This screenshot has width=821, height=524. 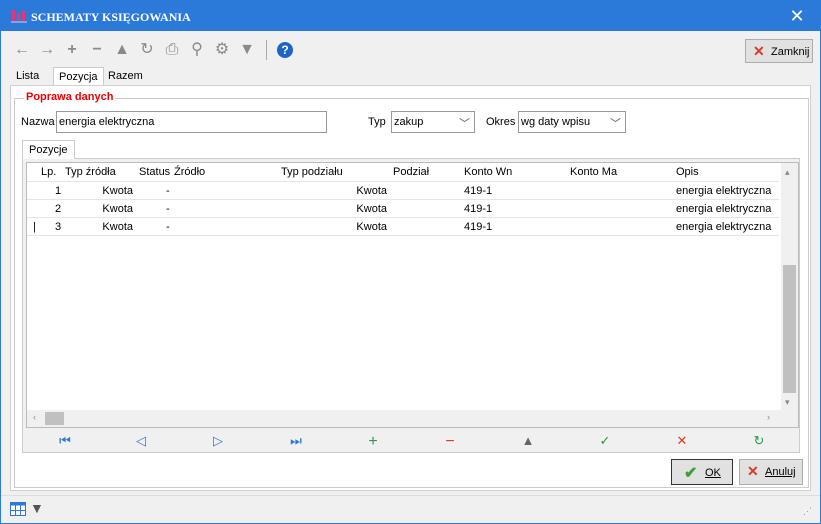 I want to click on close-icon: ✕, so click(x=797, y=16).